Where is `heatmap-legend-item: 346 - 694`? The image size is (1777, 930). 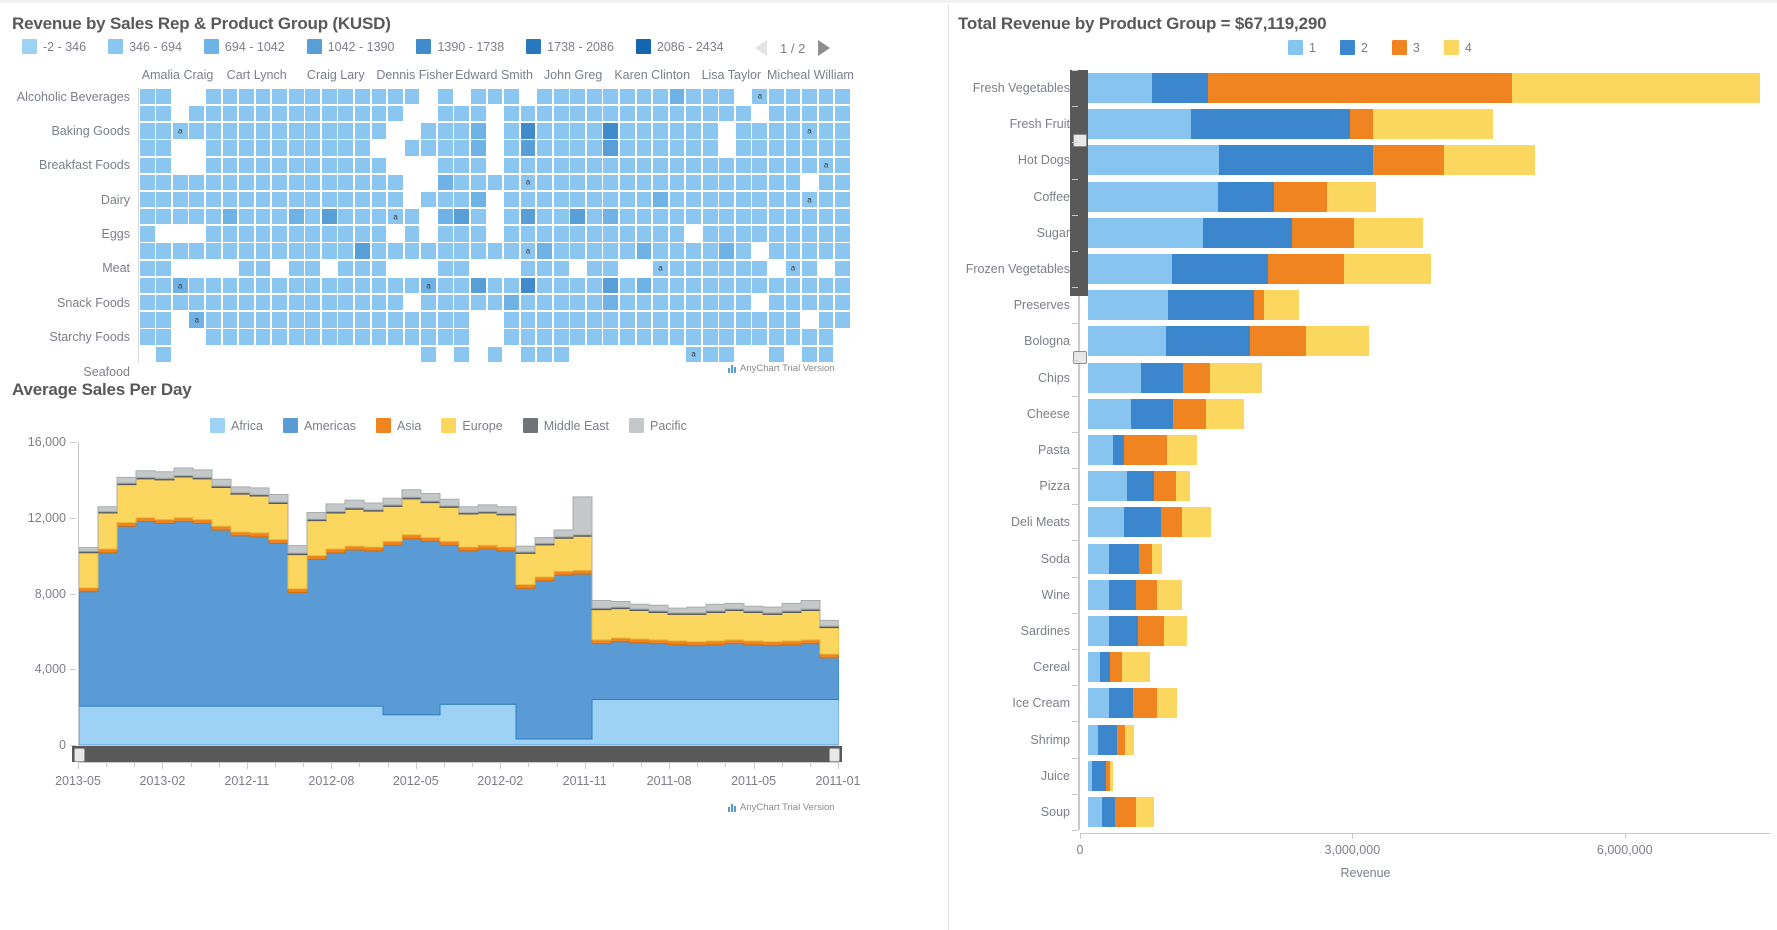
heatmap-legend-item: 346 - 694 is located at coordinates (145, 46).